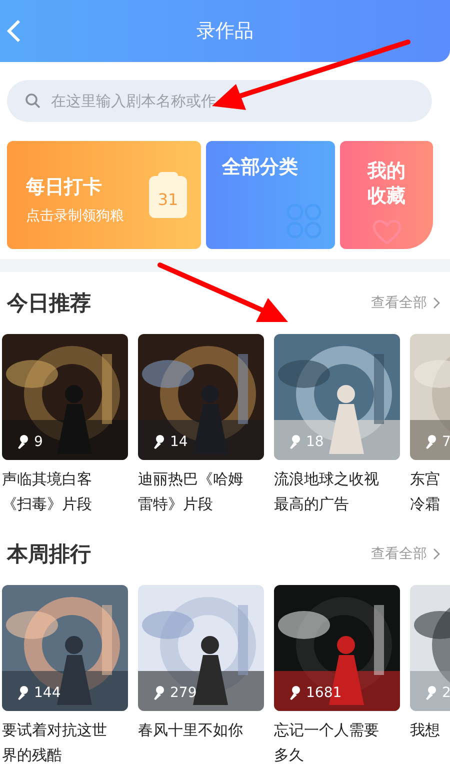  What do you see at coordinates (201, 492) in the screenshot?
I see `work-title: 迪丽热巴《哈姆 雷特》片段` at bounding box center [201, 492].